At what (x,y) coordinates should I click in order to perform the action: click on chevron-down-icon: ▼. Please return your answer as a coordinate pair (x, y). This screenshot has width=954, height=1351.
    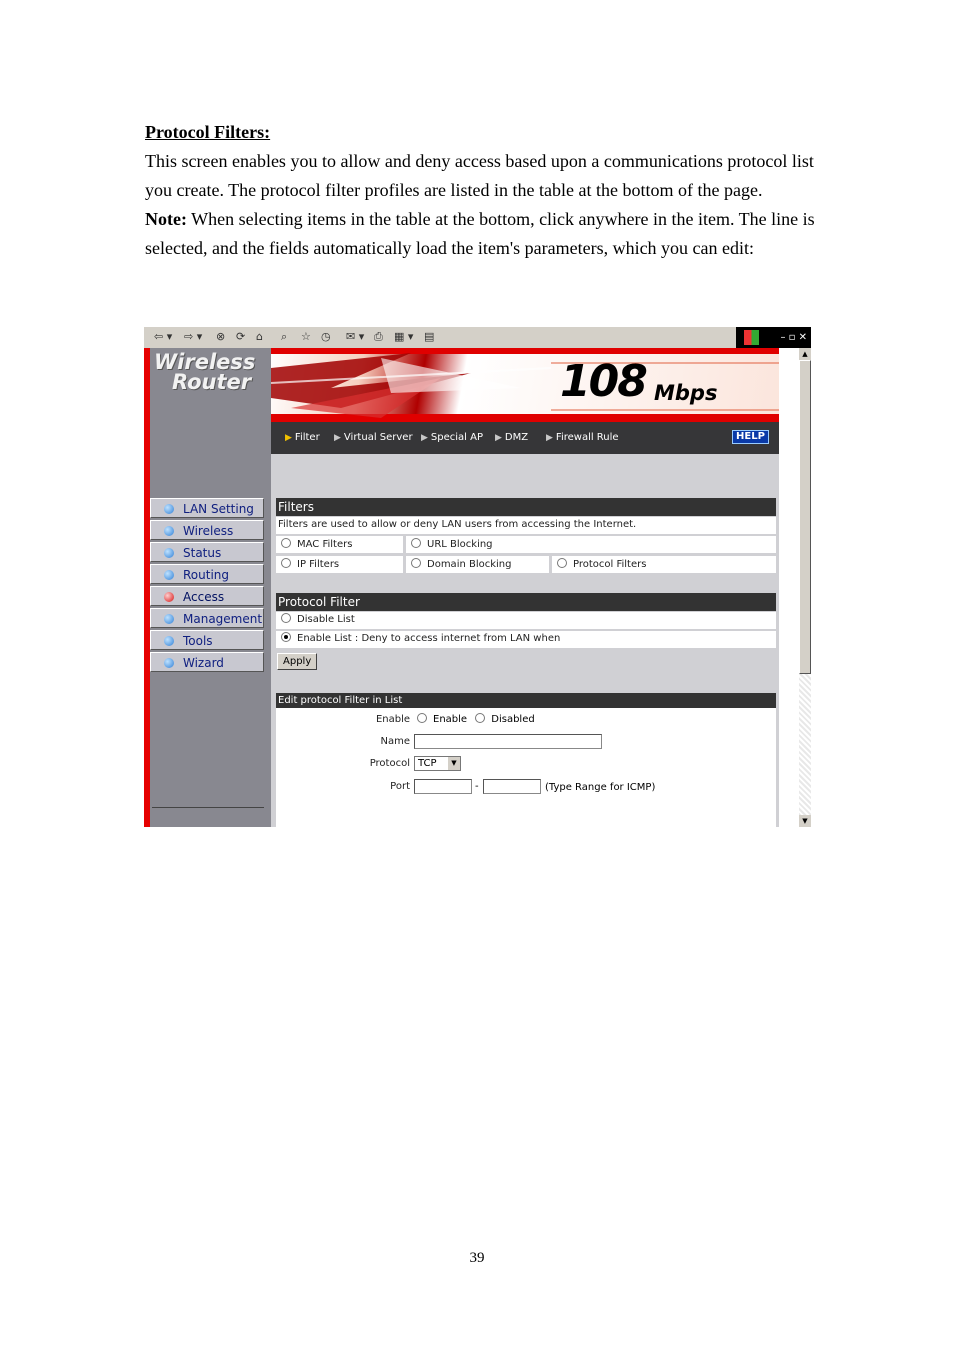
    Looking at the image, I should click on (454, 763).